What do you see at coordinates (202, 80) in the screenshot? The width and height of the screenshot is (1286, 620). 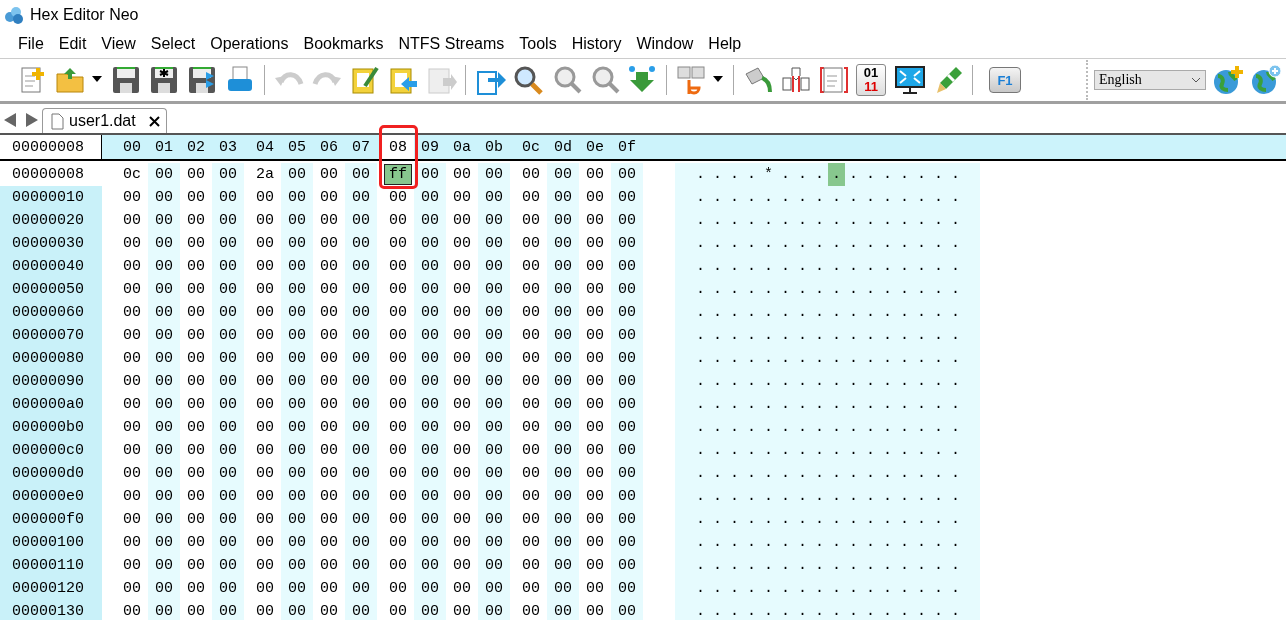 I see `save-all-icon` at bounding box center [202, 80].